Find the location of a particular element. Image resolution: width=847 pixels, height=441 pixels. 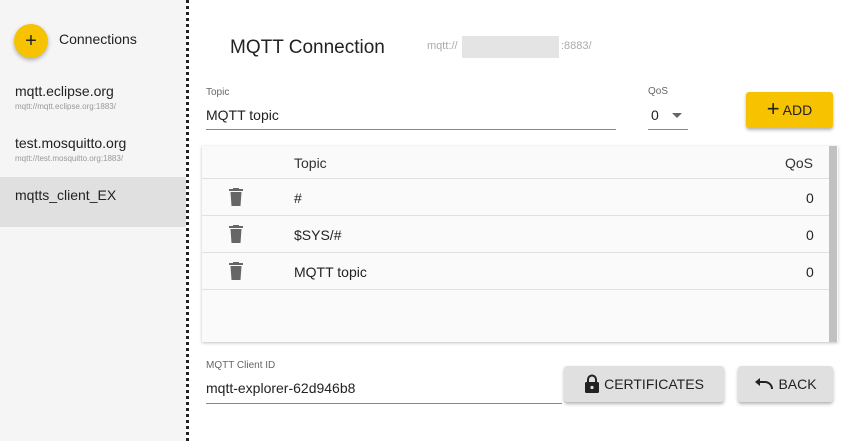

certificates-label: CERTIFICATES is located at coordinates (654, 384).